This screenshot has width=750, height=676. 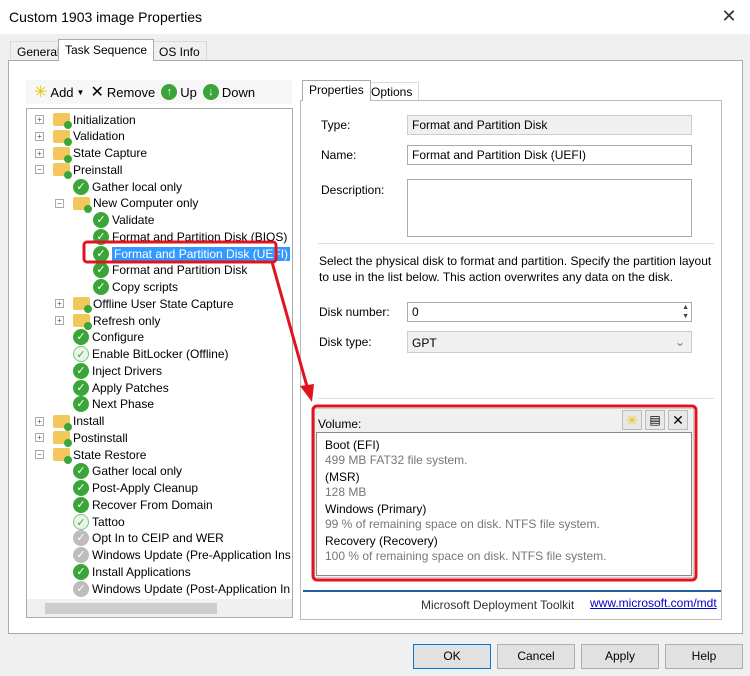 I want to click on tree-item: ✓ Format and Partition Disk (UEFI), so click(x=183, y=253).